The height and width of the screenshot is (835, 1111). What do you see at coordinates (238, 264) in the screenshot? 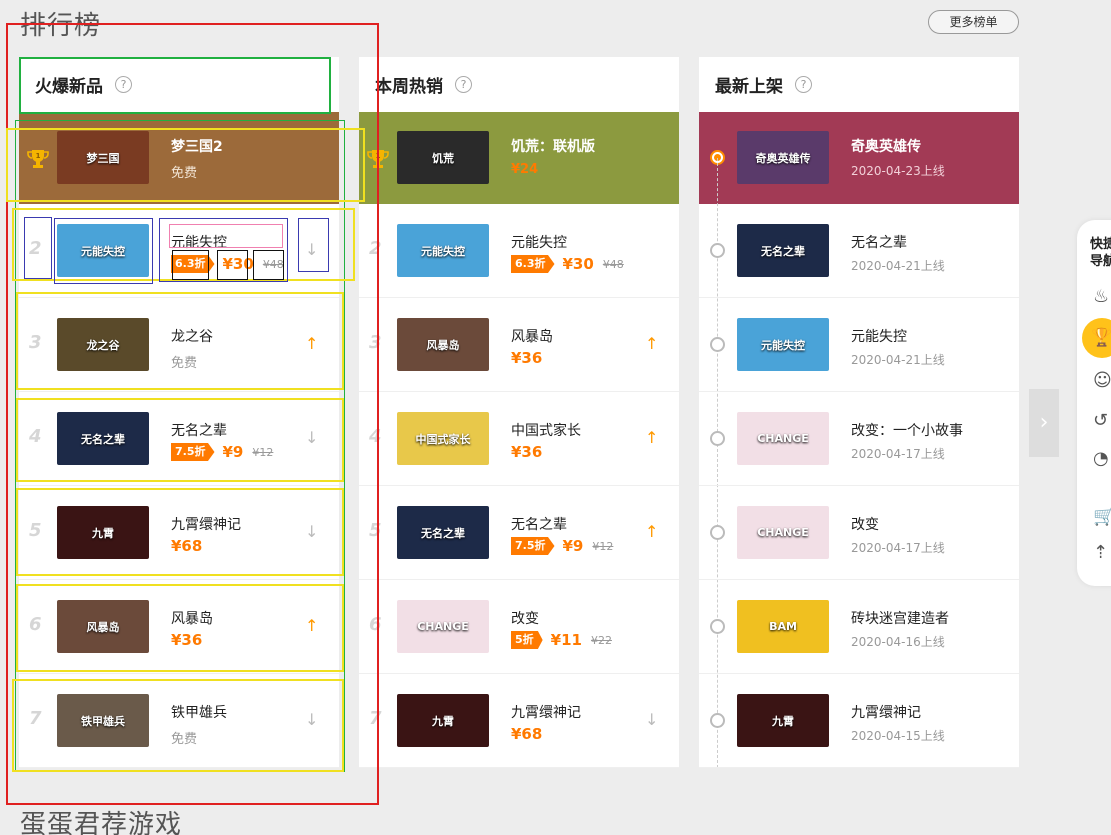
I see `current-price: ¥30` at bounding box center [238, 264].